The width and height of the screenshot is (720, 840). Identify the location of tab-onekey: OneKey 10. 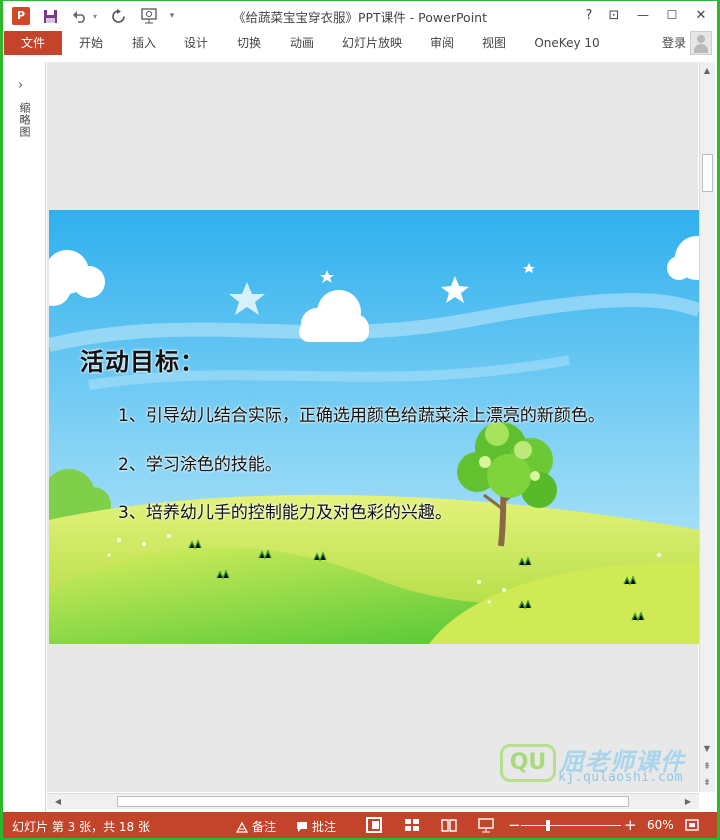
(567, 43).